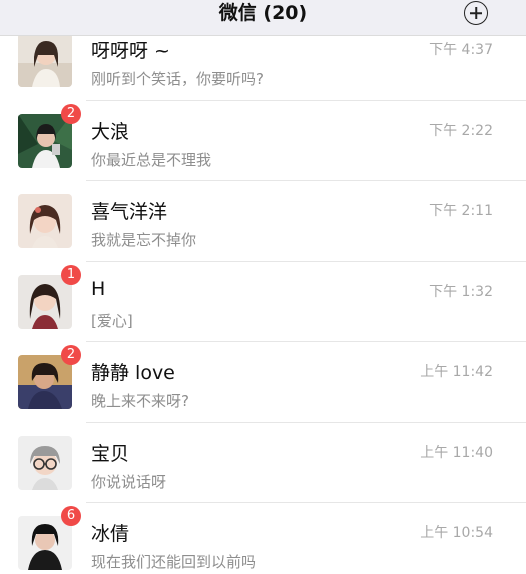 This screenshot has height=574, width=526. What do you see at coordinates (140, 401) in the screenshot?
I see `message-preview: 晚上来不来呀?` at bounding box center [140, 401].